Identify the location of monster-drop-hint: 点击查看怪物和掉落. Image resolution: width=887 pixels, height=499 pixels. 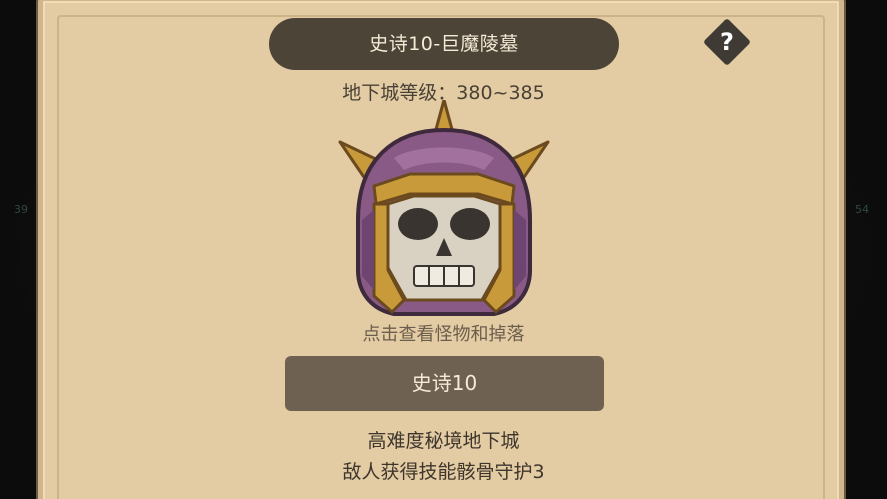
(443, 333).